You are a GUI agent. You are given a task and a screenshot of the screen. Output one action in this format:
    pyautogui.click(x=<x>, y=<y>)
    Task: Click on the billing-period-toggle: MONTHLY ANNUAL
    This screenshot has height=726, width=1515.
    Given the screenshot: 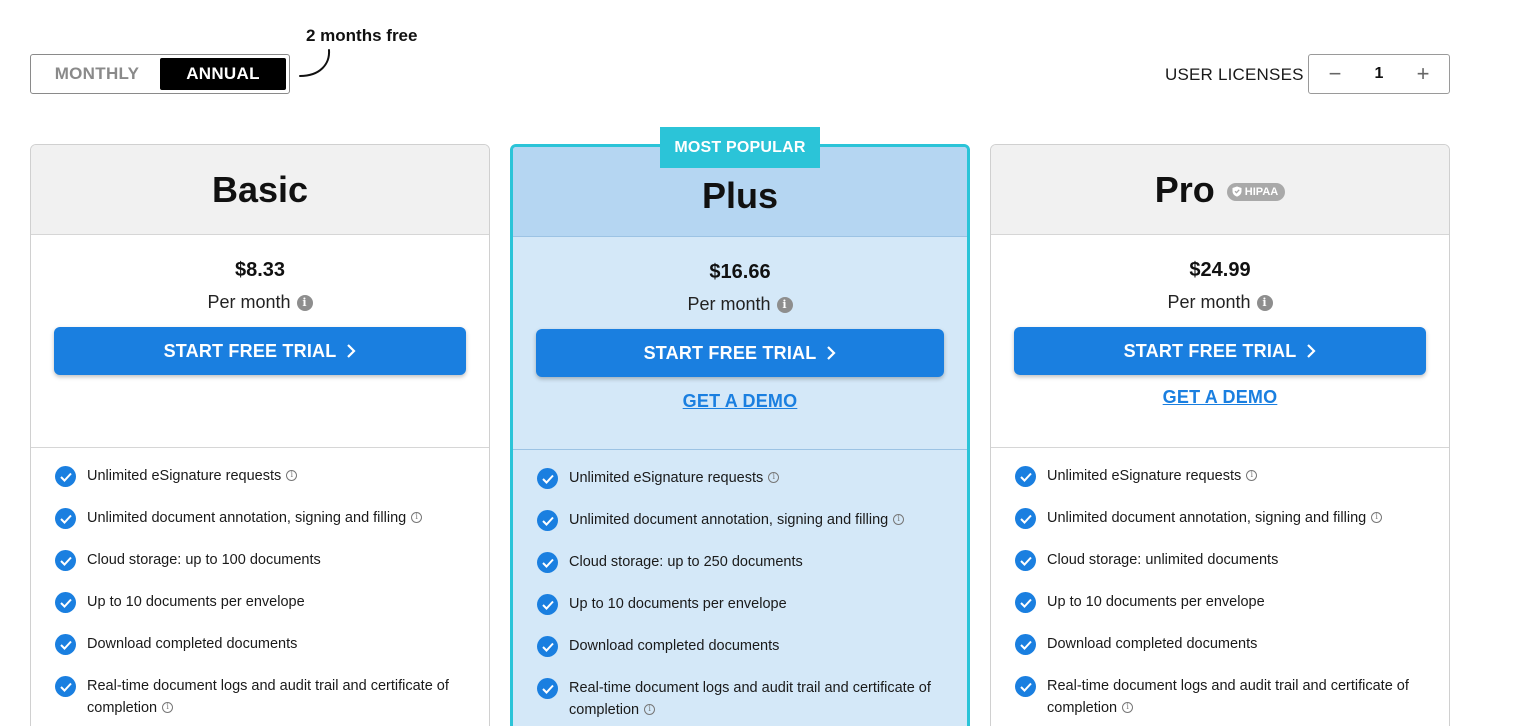 What is the action you would take?
    pyautogui.click(x=160, y=74)
    